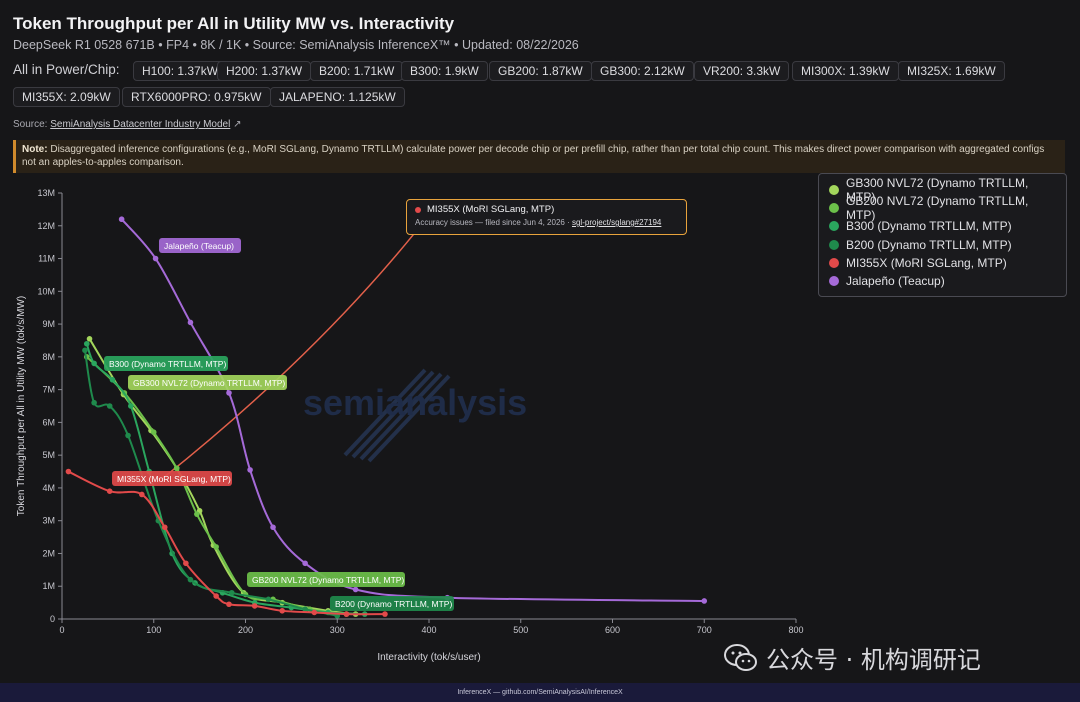 This screenshot has width=1080, height=702. What do you see at coordinates (209, 383) in the screenshot?
I see `series-badge-label: GB300 NVL72 (Dynamo TRTLLM, MTP)` at bounding box center [209, 383].